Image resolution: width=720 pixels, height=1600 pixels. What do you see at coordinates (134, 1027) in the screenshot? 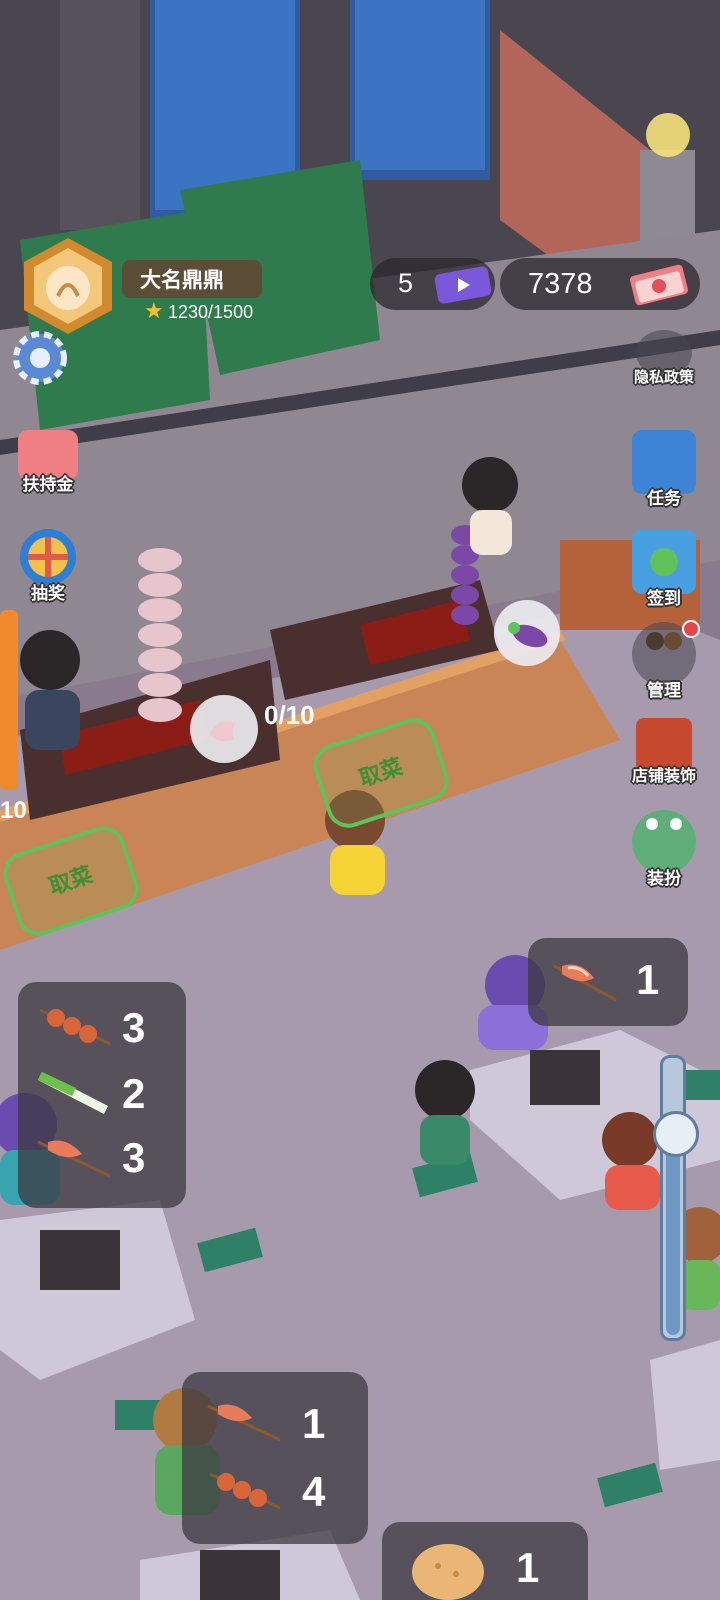
I see `order-meat-count: 3` at bounding box center [134, 1027].